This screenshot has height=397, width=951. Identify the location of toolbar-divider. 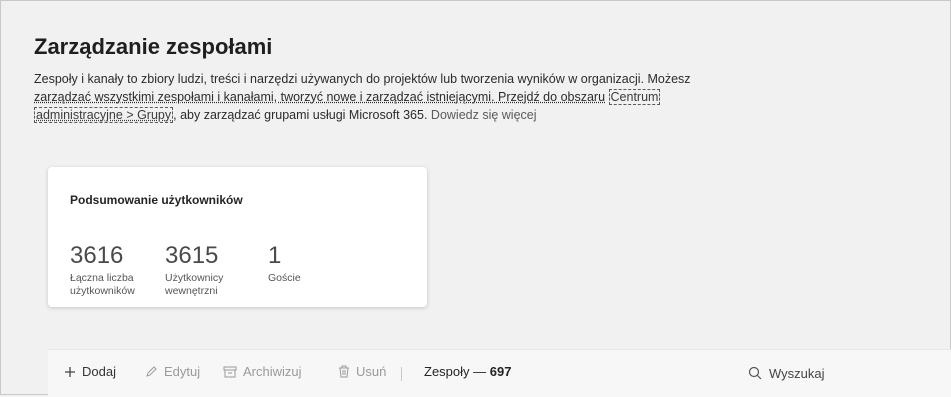
(401, 374).